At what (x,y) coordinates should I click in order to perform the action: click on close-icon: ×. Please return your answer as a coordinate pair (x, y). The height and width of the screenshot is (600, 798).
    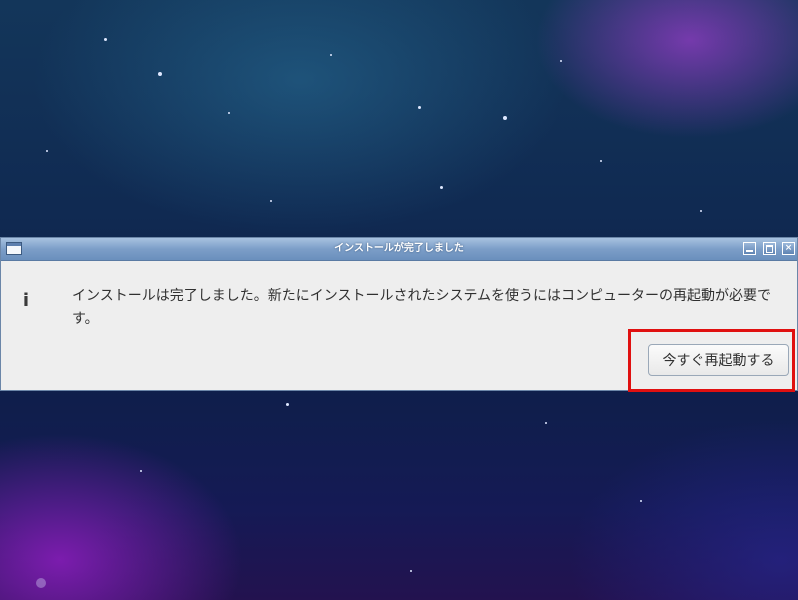
    Looking at the image, I should click on (788, 248).